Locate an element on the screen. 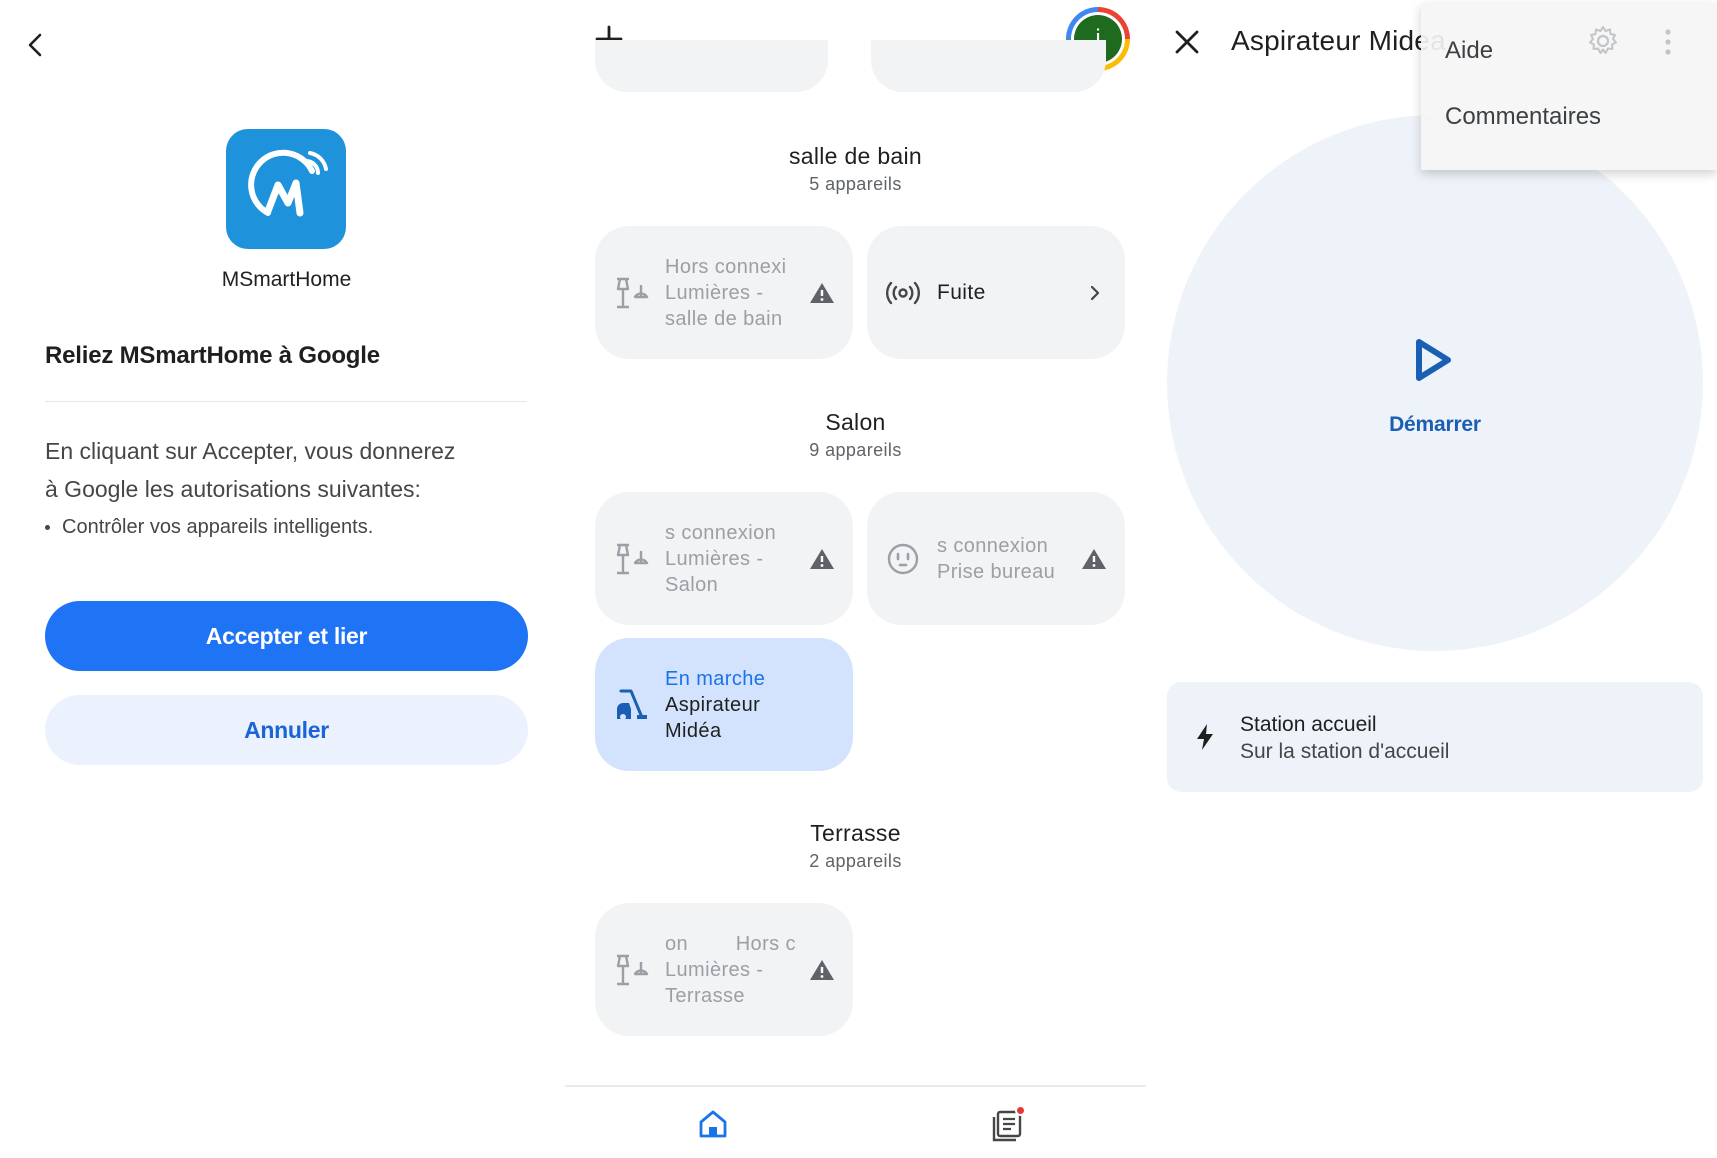 This screenshot has width=1717, height=1158. room-device-count: 5 appareils is located at coordinates (855, 184).